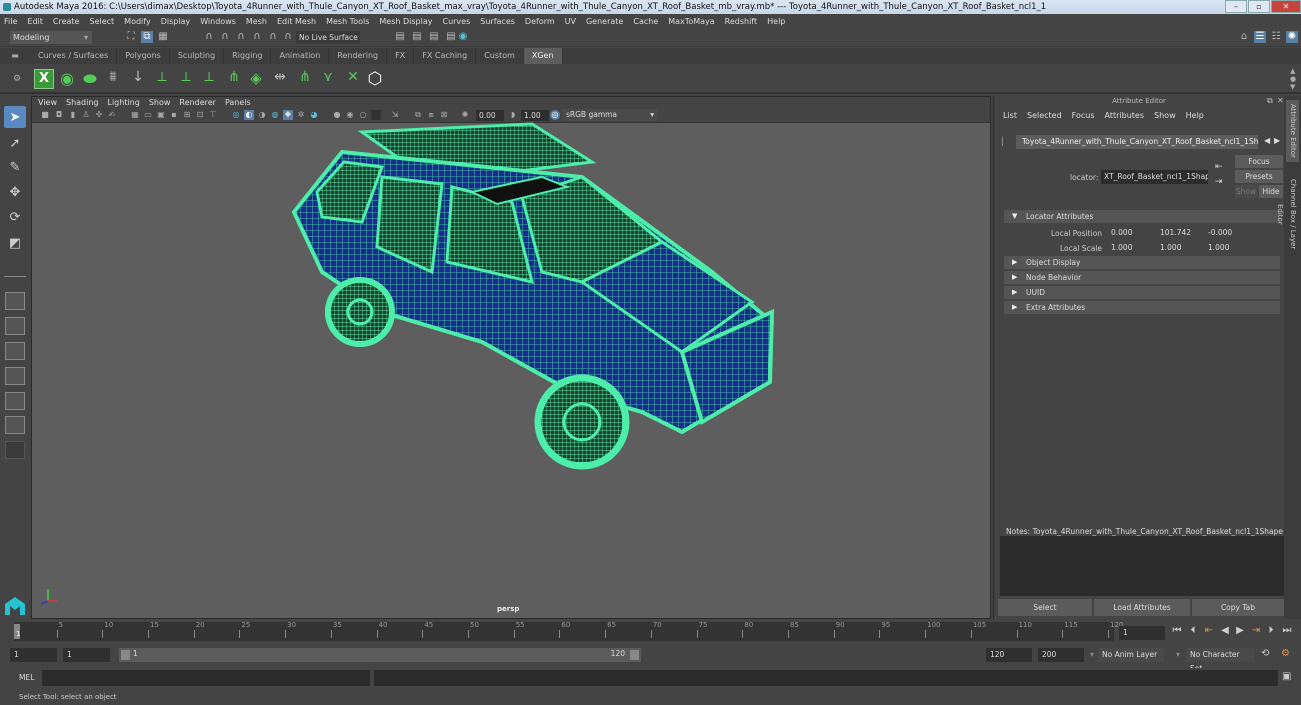  I want to click on tab-scroll-left-icon: ◀, so click(1267, 140).